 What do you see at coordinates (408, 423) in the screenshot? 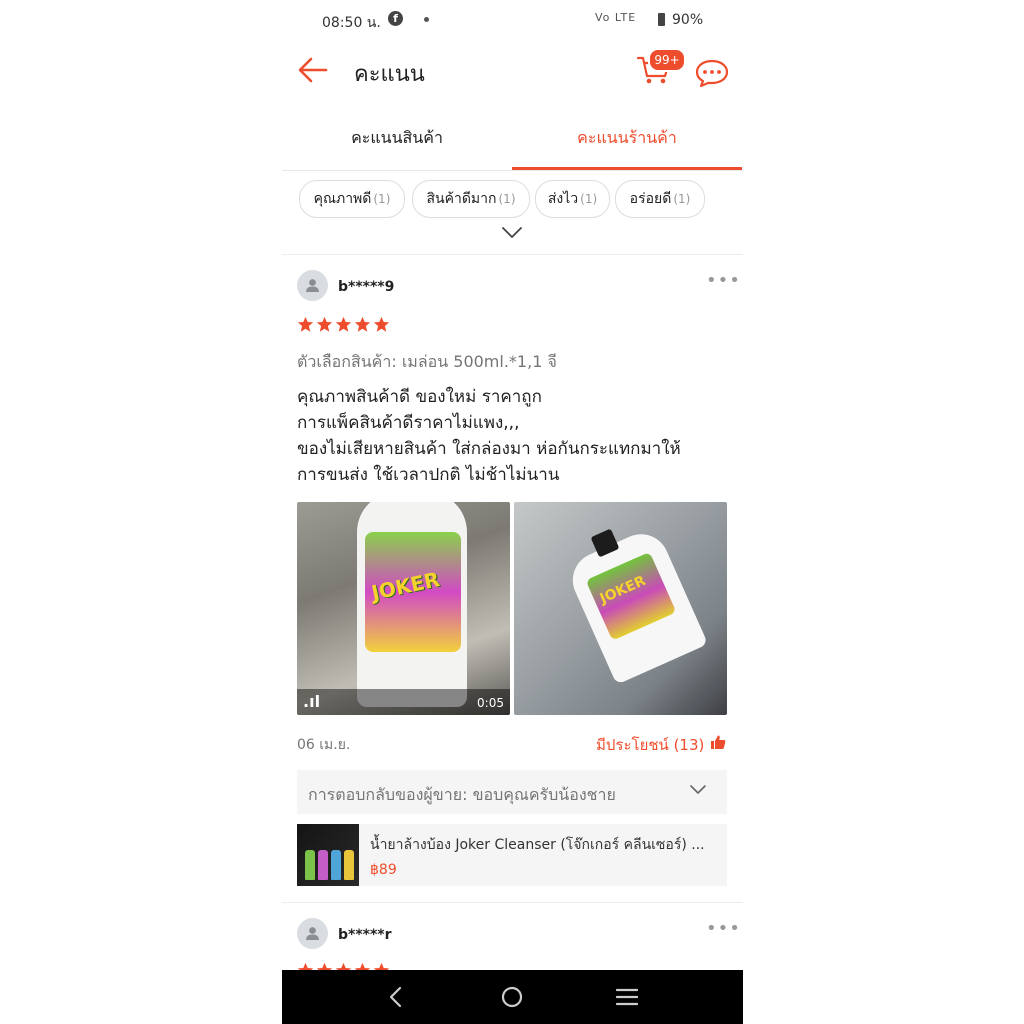
I see `review-line: การแพ็คสินค้าดีราคาไม่แพง,,,` at bounding box center [408, 423].